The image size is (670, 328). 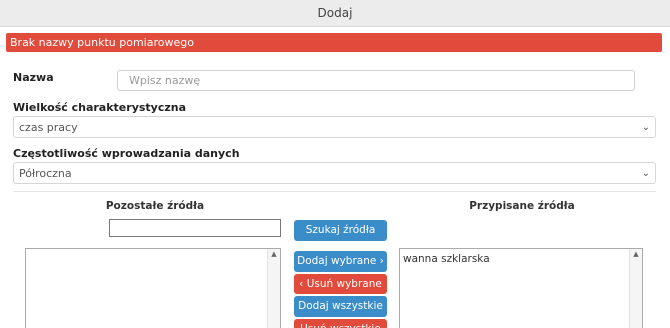 What do you see at coordinates (195, 228) in the screenshot?
I see `source-search-input` at bounding box center [195, 228].